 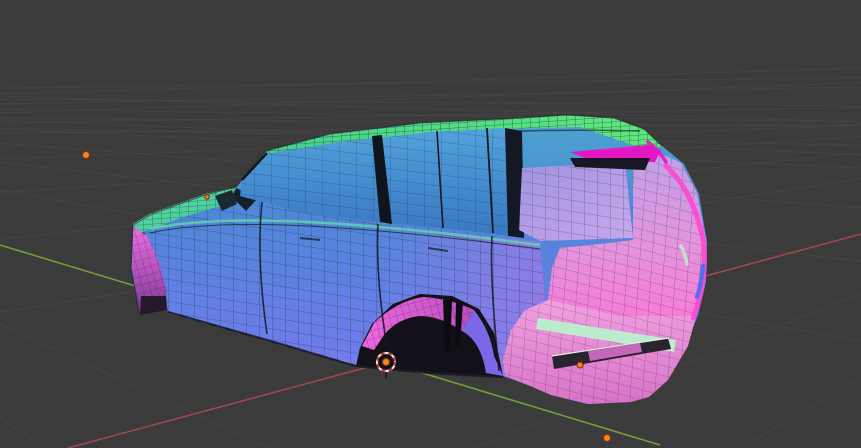 What do you see at coordinates (153, 305) in the screenshot?
I see `car-front-arch-dark-lower` at bounding box center [153, 305].